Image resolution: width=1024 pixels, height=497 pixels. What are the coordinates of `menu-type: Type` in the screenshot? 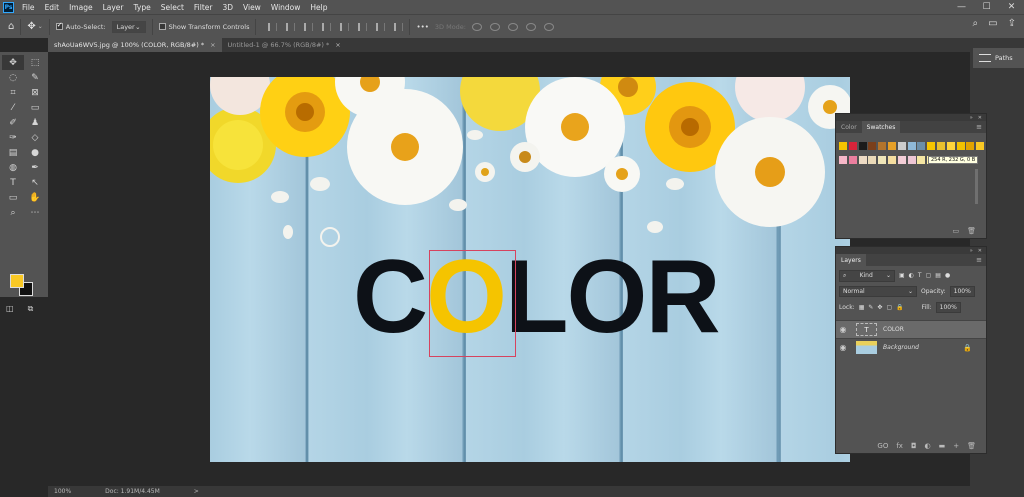 It's located at (142, 7).